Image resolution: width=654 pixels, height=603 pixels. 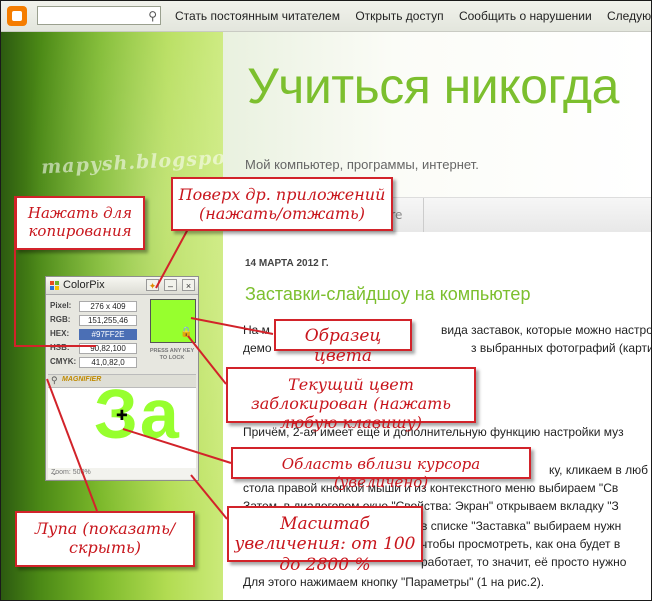 What do you see at coordinates (546, 330) in the screenshot?
I see `post-line: вида заставок, которые можно настро` at bounding box center [546, 330].